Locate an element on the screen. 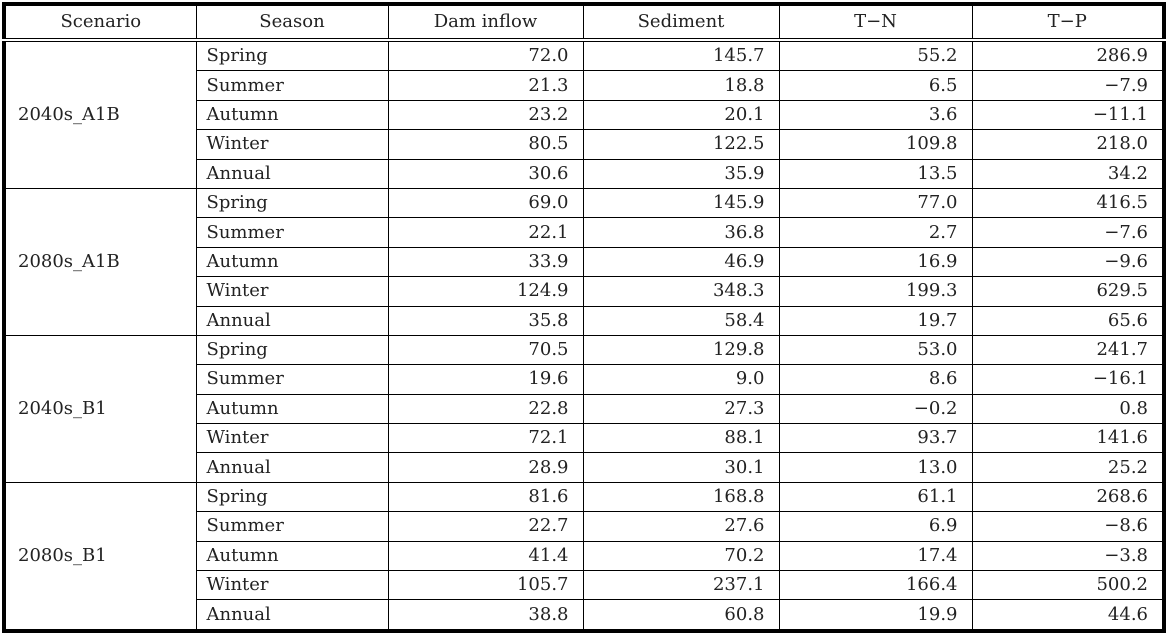 The height and width of the screenshot is (633, 1168). tn-cell: 6.9 is located at coordinates (875, 526).